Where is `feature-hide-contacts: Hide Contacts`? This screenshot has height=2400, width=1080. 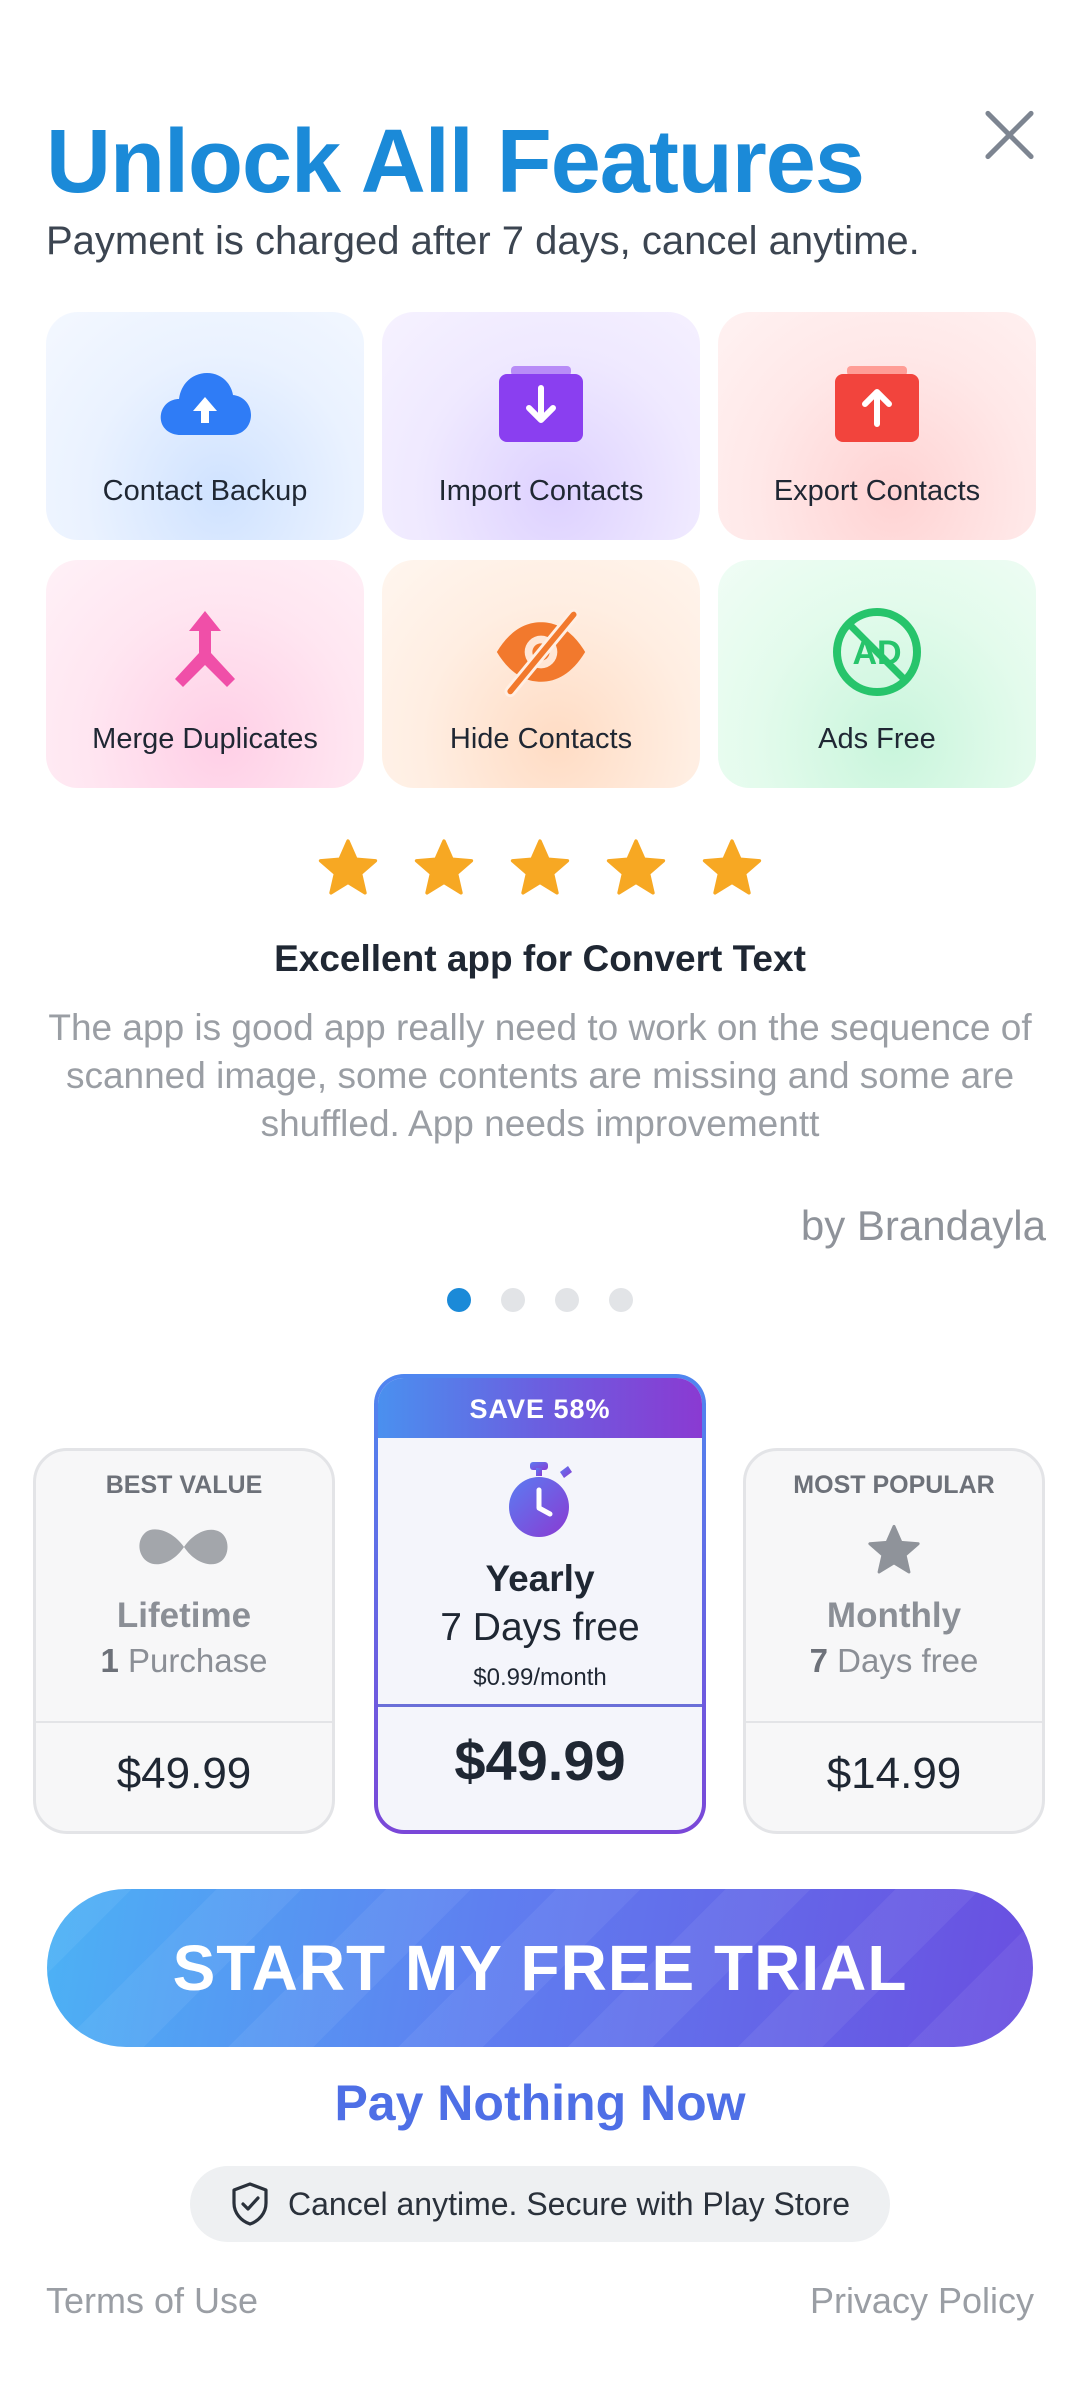 feature-hide-contacts: Hide Contacts is located at coordinates (541, 674).